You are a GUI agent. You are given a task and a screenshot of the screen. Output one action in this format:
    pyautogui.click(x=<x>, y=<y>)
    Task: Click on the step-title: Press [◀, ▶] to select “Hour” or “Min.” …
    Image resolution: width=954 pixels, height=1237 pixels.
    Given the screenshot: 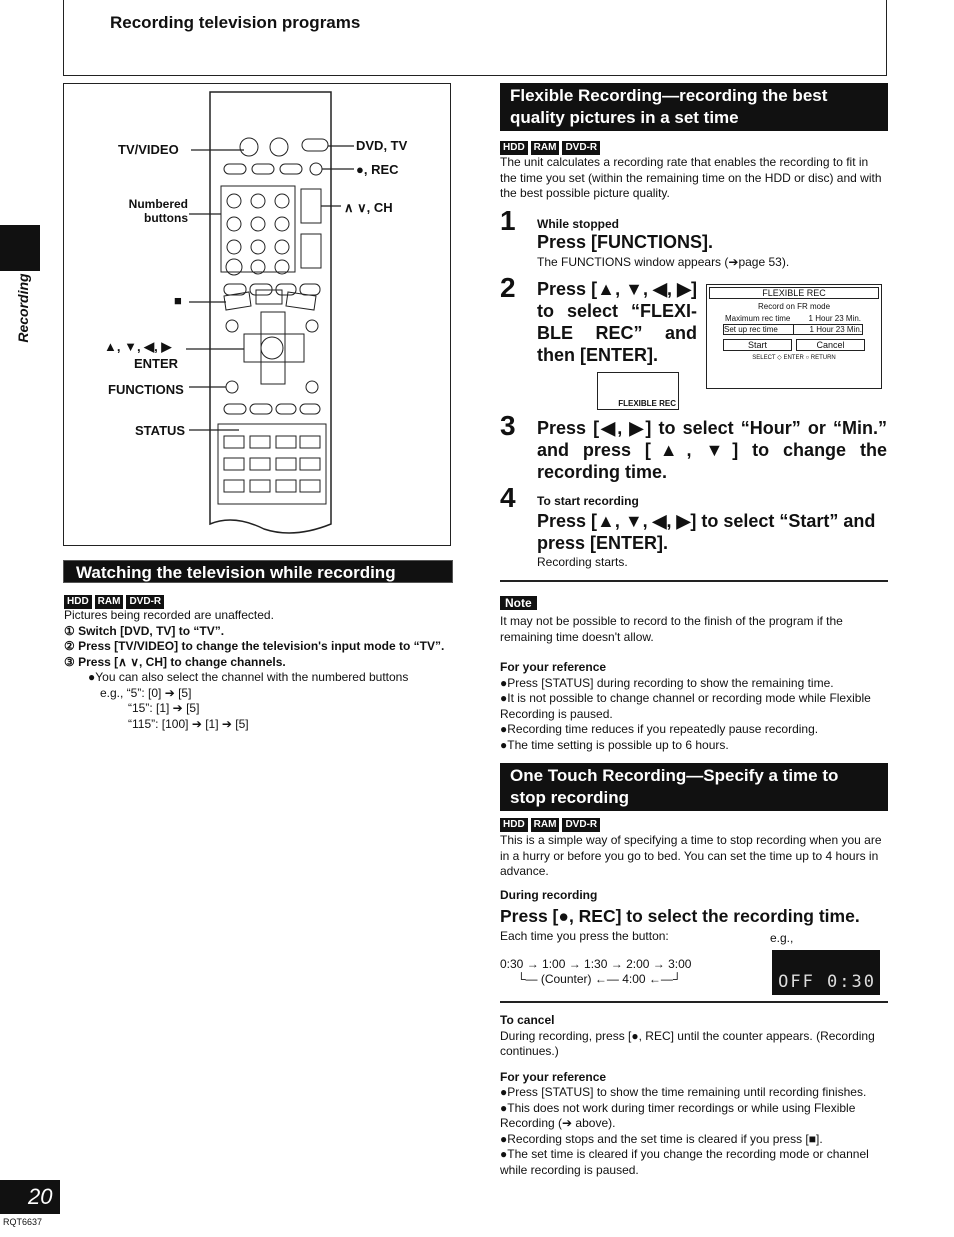 What is the action you would take?
    pyautogui.click(x=712, y=450)
    